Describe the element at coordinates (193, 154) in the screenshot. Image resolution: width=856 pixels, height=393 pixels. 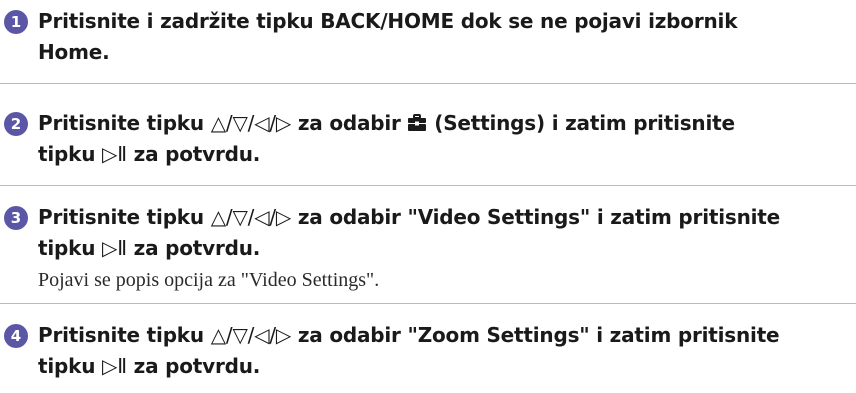
I see `step-2-title-line2-suffix: za potvrdu.` at that location.